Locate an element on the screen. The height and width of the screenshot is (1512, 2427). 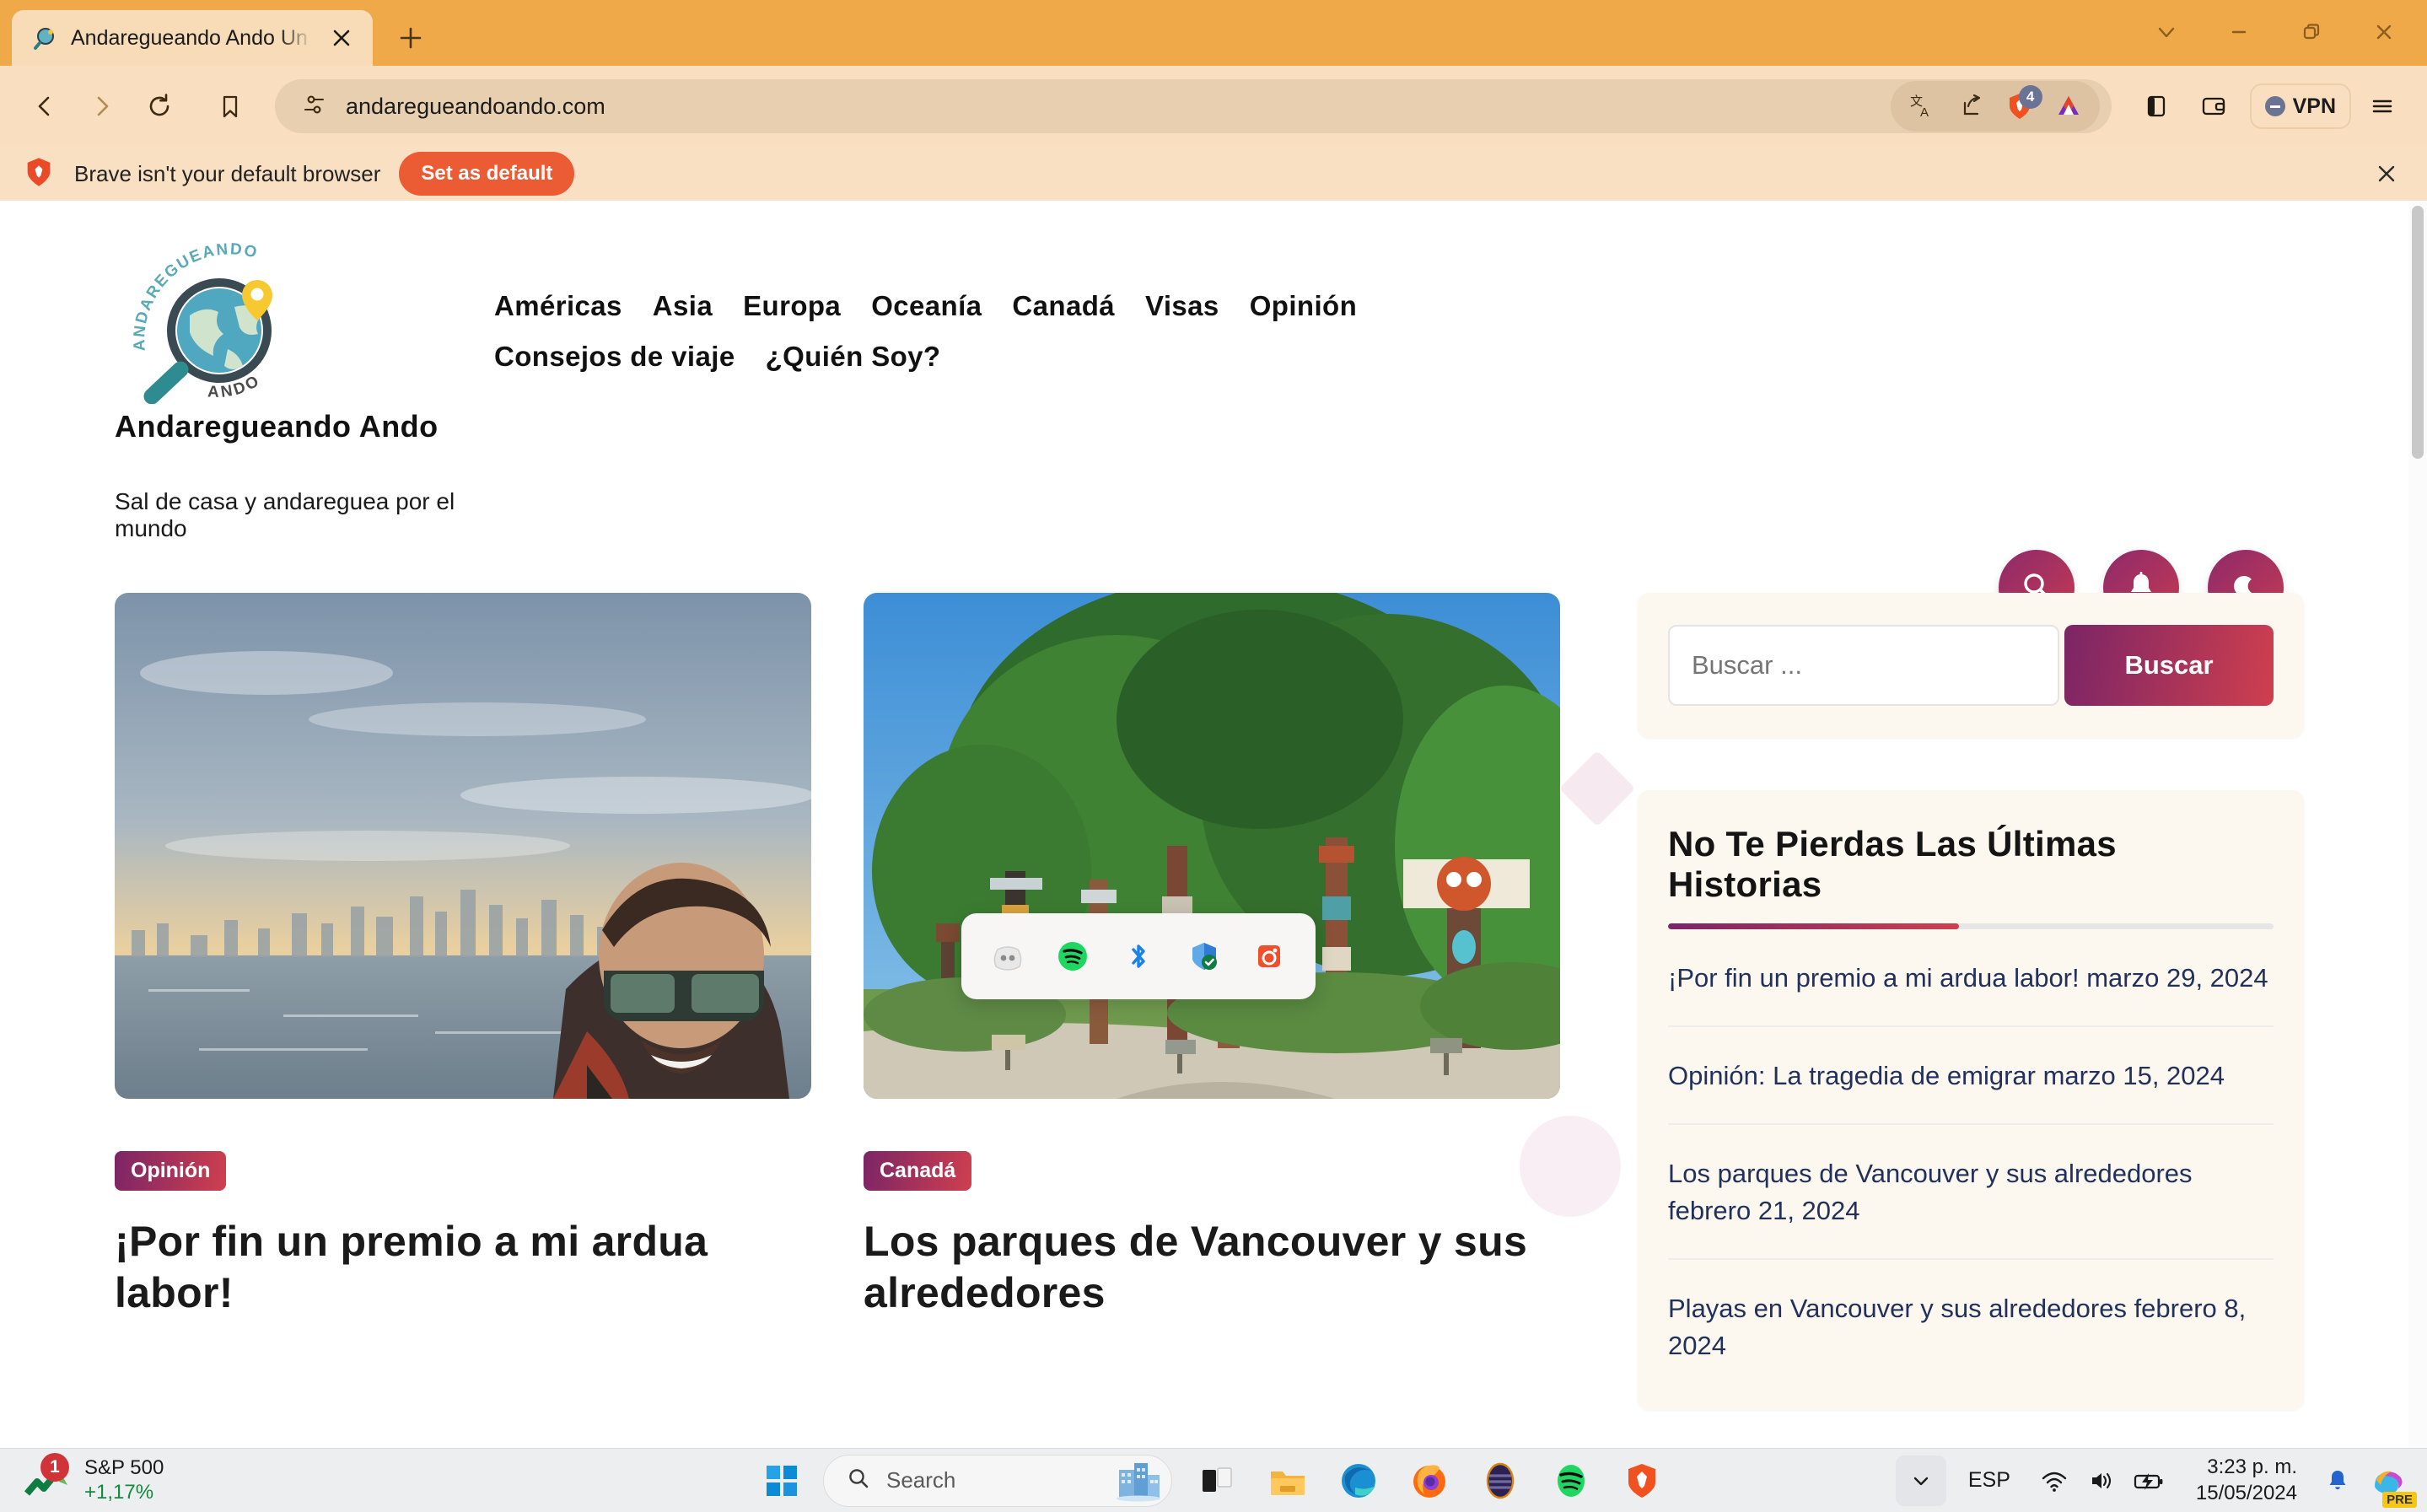
battery-charging-icon is located at coordinates (2149, 1481).